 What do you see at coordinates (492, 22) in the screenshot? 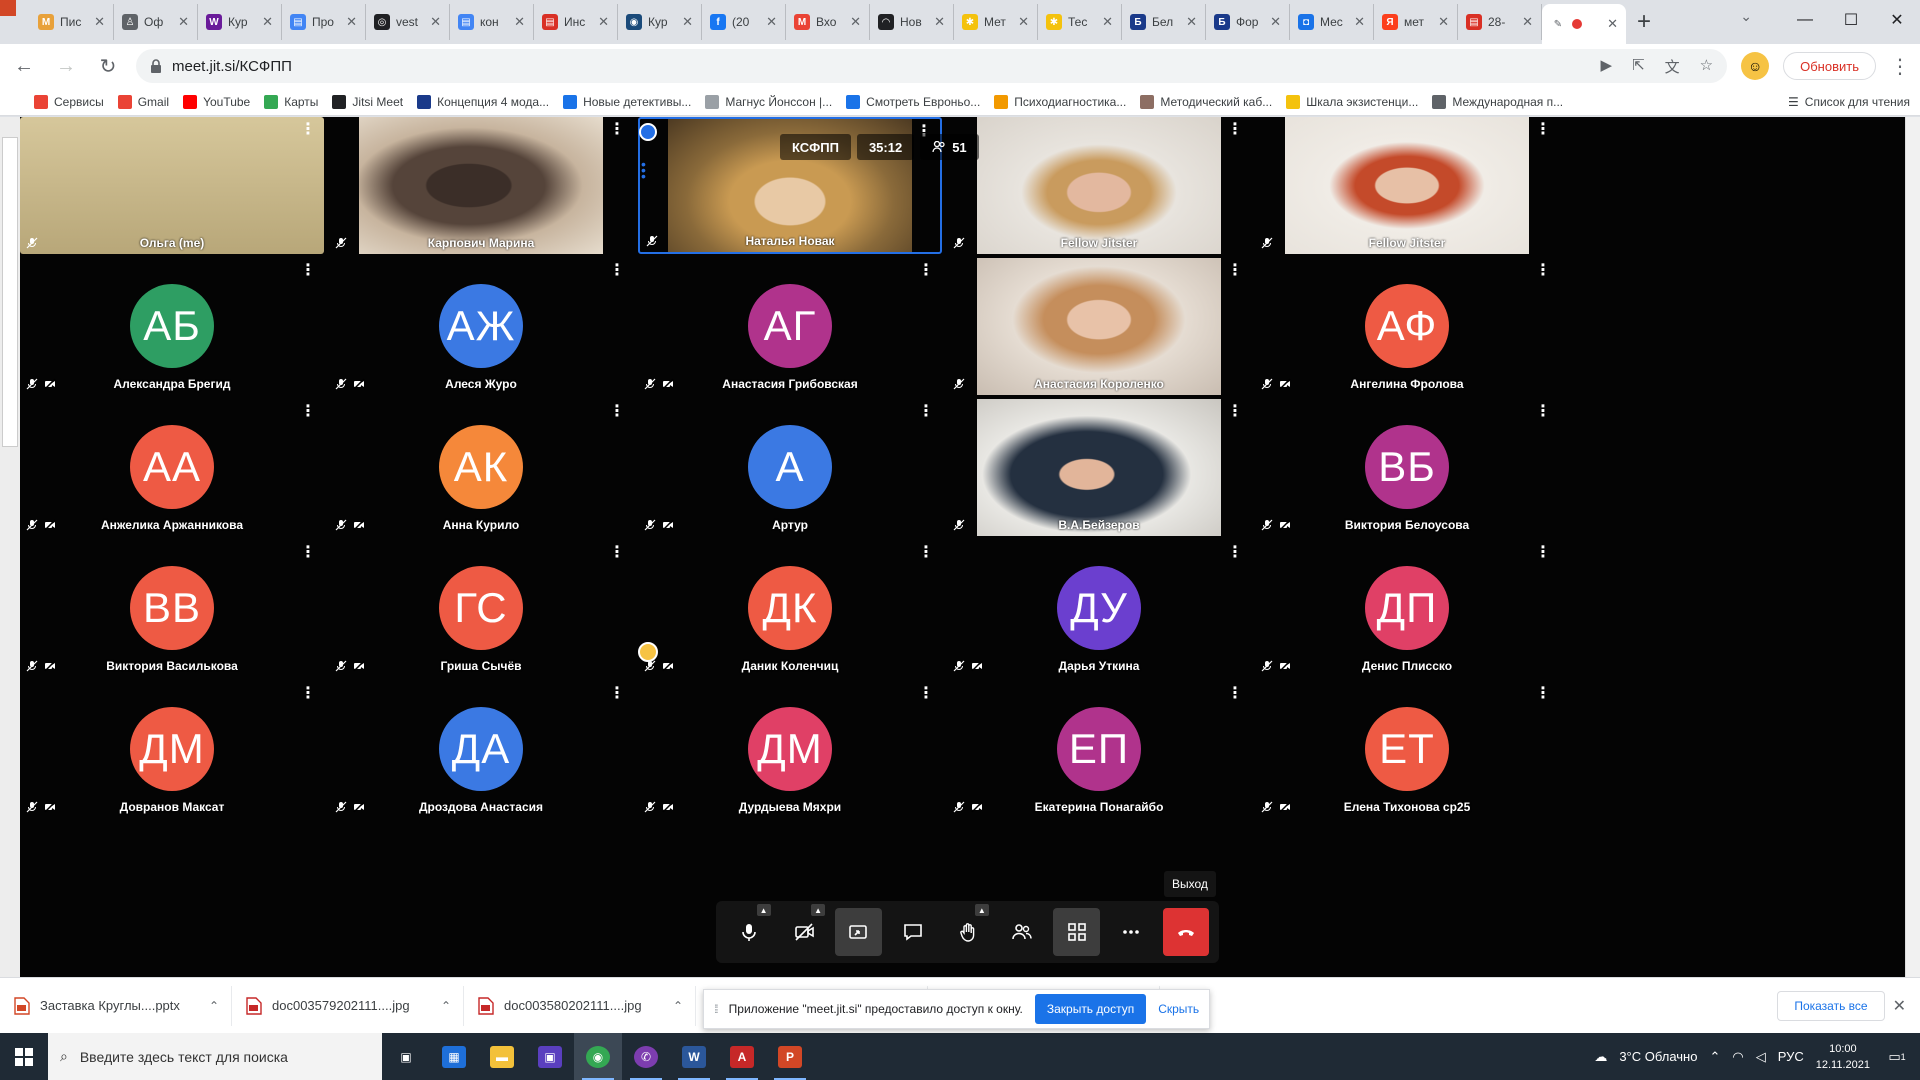
I see `browser-tab: ▤ кон ✕` at bounding box center [492, 22].